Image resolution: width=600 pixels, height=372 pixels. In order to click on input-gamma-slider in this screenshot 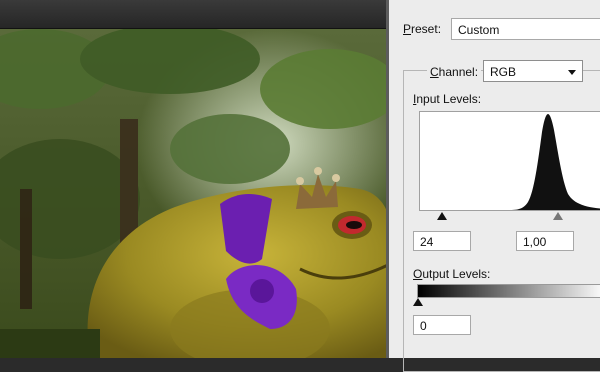, I will do `click(558, 216)`.